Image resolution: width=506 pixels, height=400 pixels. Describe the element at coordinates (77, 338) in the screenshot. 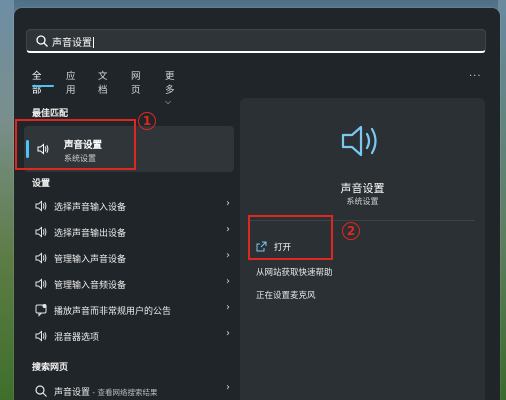

I see `settings-item-label: 混音器选项` at that location.